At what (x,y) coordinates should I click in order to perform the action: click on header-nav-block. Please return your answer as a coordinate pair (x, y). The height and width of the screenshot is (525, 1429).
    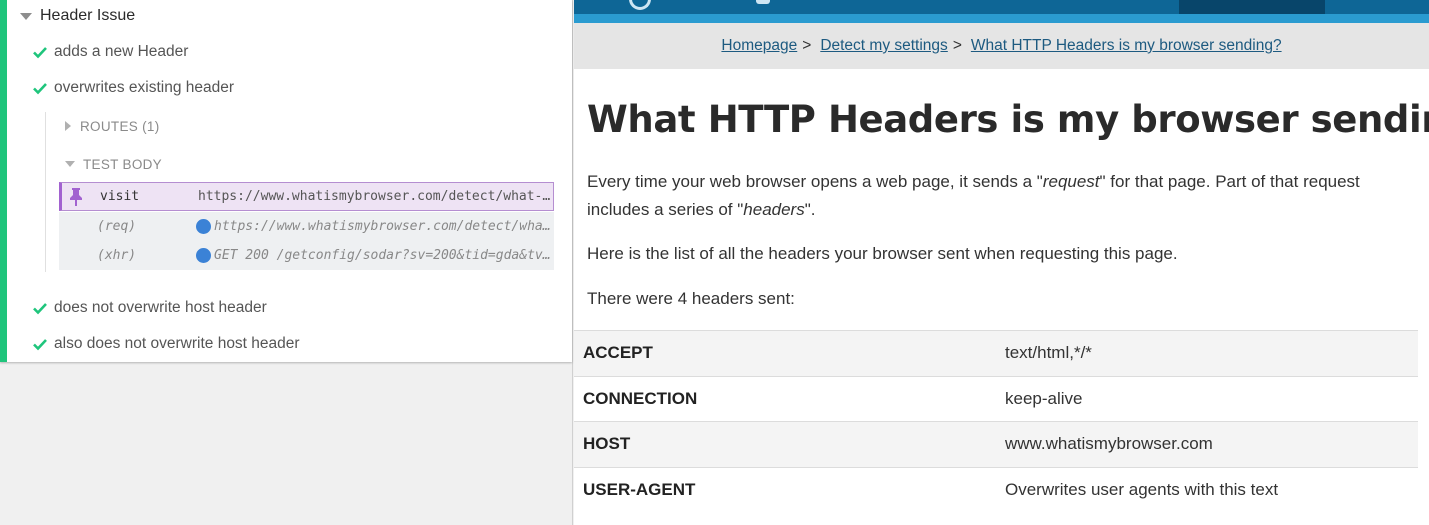
    Looking at the image, I should click on (1252, 7).